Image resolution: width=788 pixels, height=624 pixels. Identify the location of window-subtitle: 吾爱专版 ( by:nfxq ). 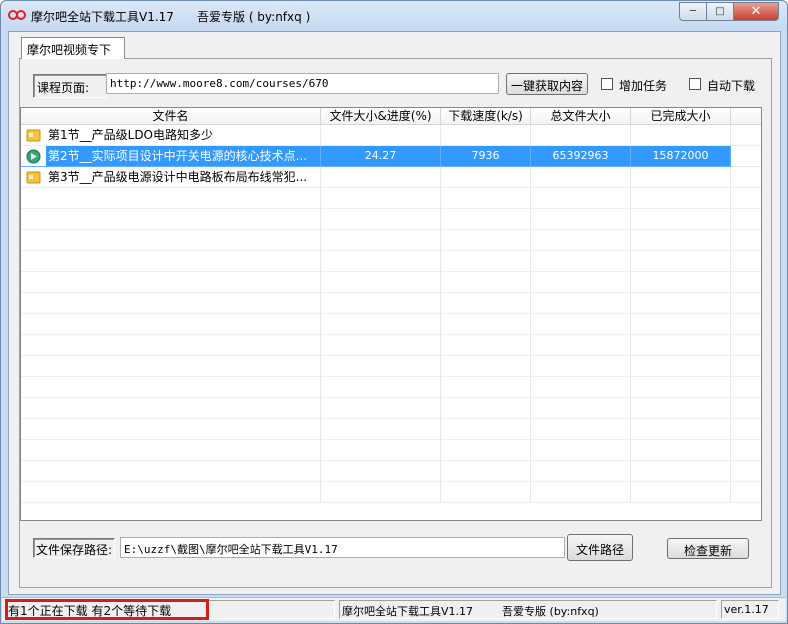
(254, 17).